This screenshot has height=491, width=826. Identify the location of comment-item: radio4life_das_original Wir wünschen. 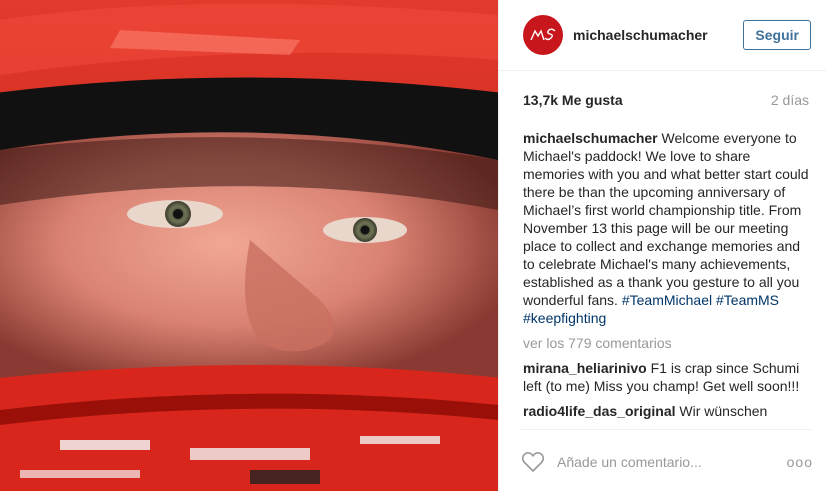
(668, 411).